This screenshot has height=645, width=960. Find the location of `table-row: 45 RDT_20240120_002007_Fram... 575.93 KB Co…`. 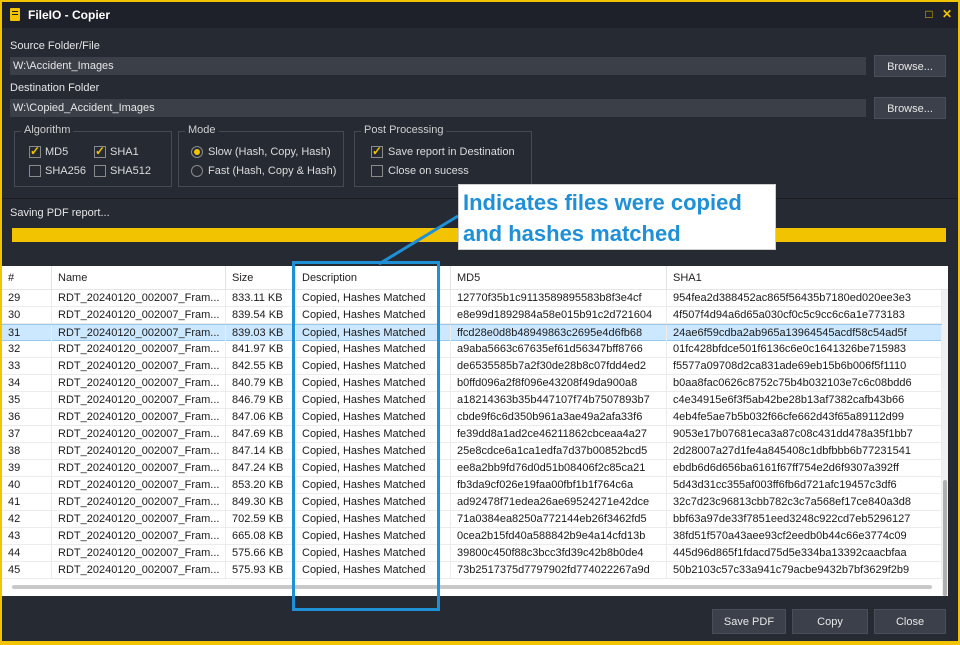

table-row: 45 RDT_20240120_002007_Fram... 575.93 KB Co… is located at coordinates (472, 570).